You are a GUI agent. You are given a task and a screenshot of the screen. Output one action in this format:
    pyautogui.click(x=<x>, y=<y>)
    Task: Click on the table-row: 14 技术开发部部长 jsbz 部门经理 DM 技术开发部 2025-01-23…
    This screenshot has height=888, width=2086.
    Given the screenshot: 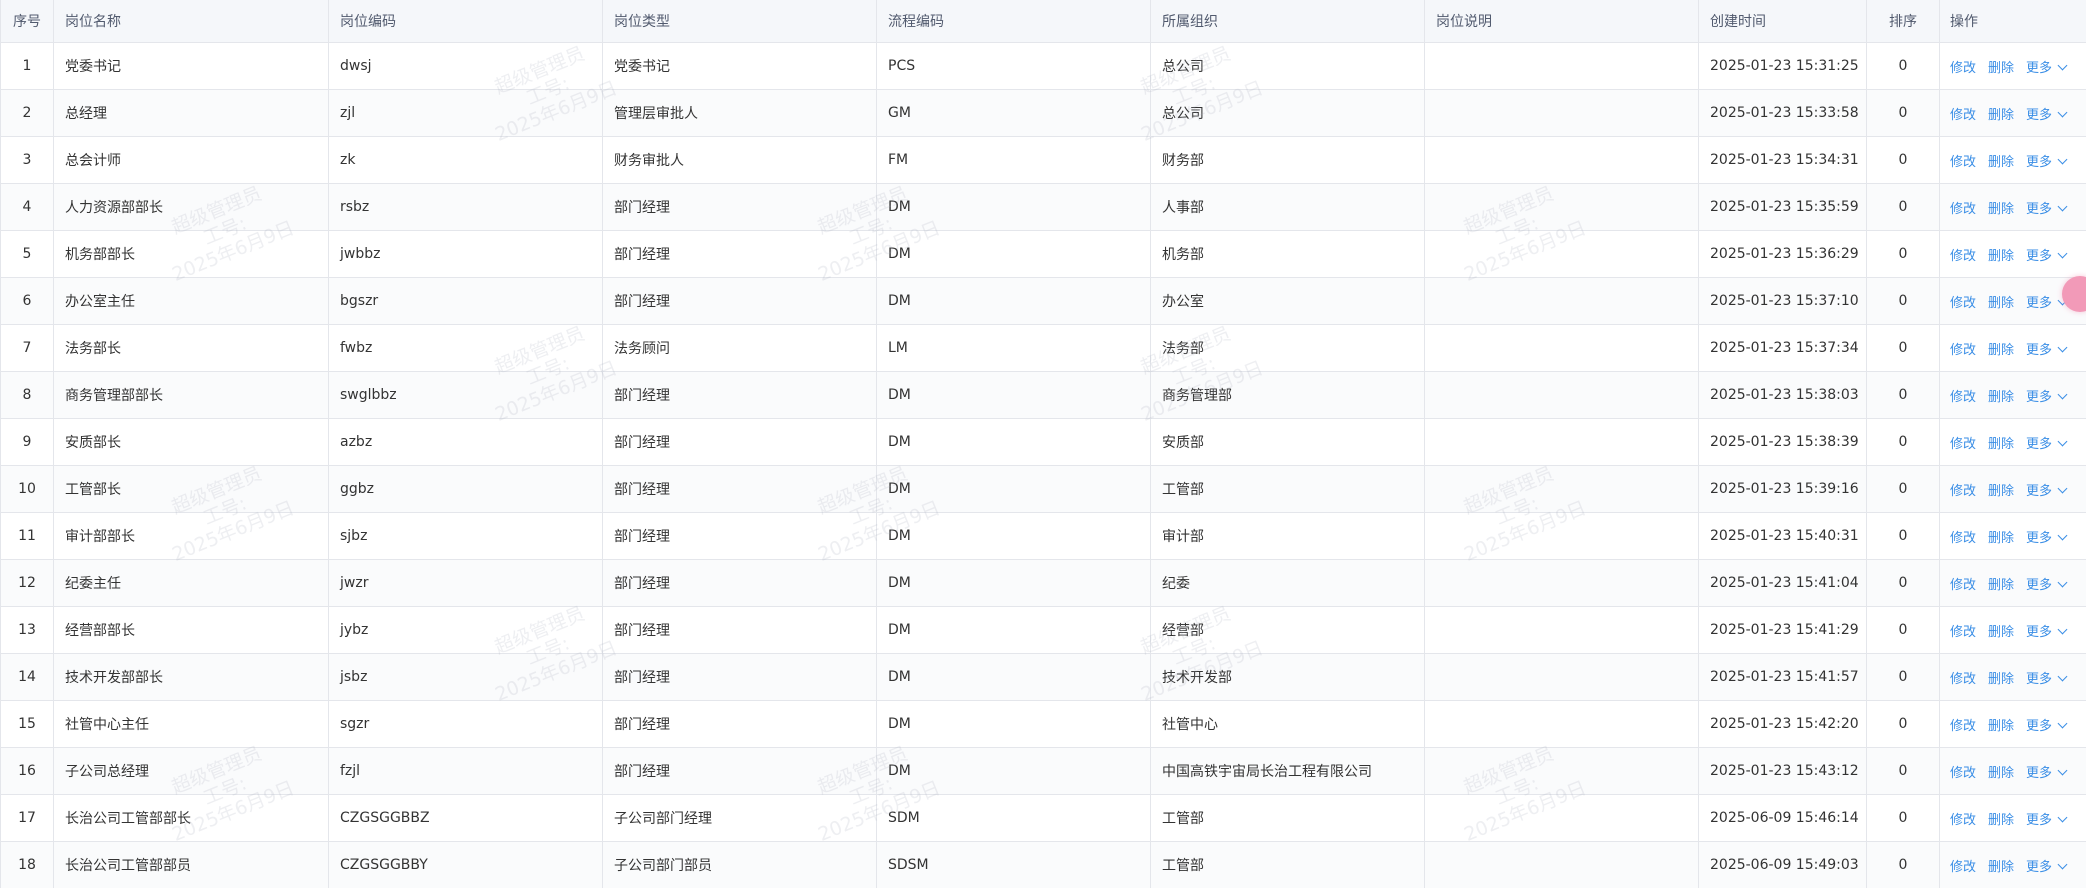 What is the action you would take?
    pyautogui.click(x=1043, y=677)
    